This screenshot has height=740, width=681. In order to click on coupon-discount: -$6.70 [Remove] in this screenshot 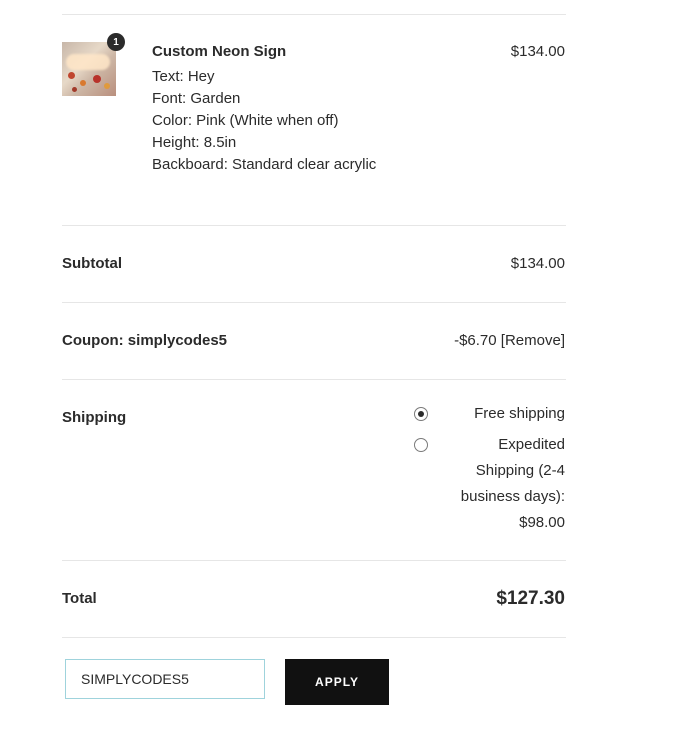, I will do `click(509, 340)`.